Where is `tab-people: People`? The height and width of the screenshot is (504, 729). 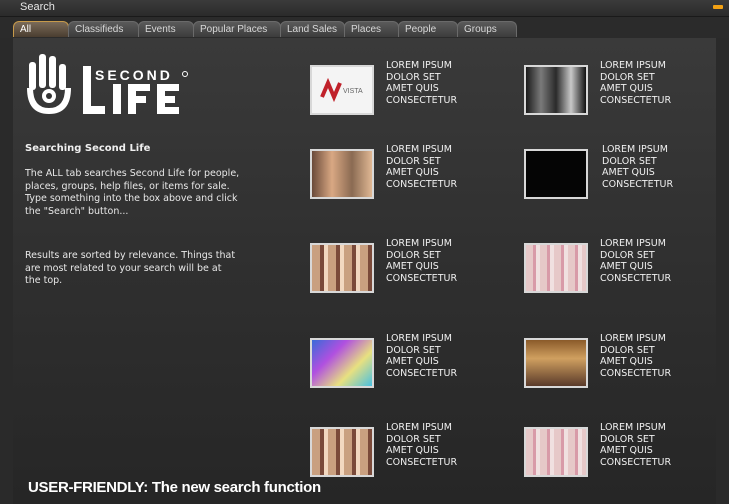
tab-people: People is located at coordinates (428, 29).